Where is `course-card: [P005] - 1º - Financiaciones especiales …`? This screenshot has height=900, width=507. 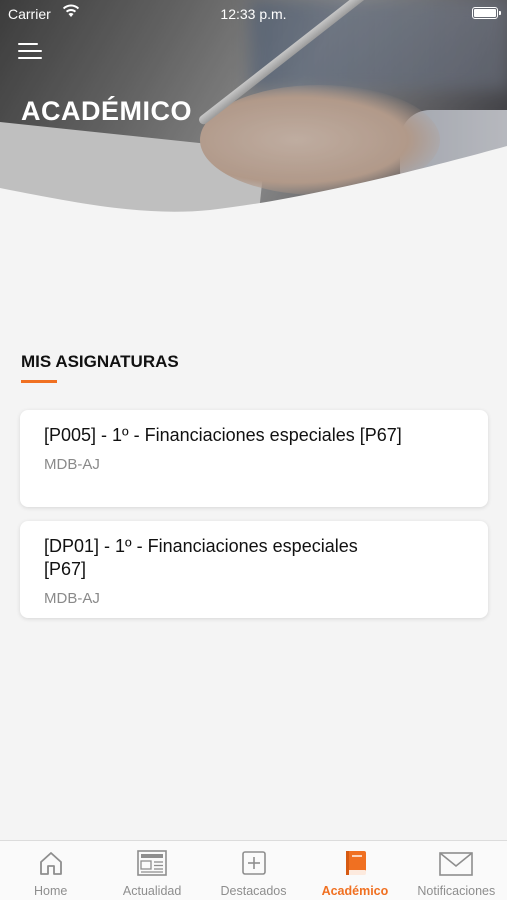
course-card: [P005] - 1º - Financiaciones especiales … is located at coordinates (254, 458).